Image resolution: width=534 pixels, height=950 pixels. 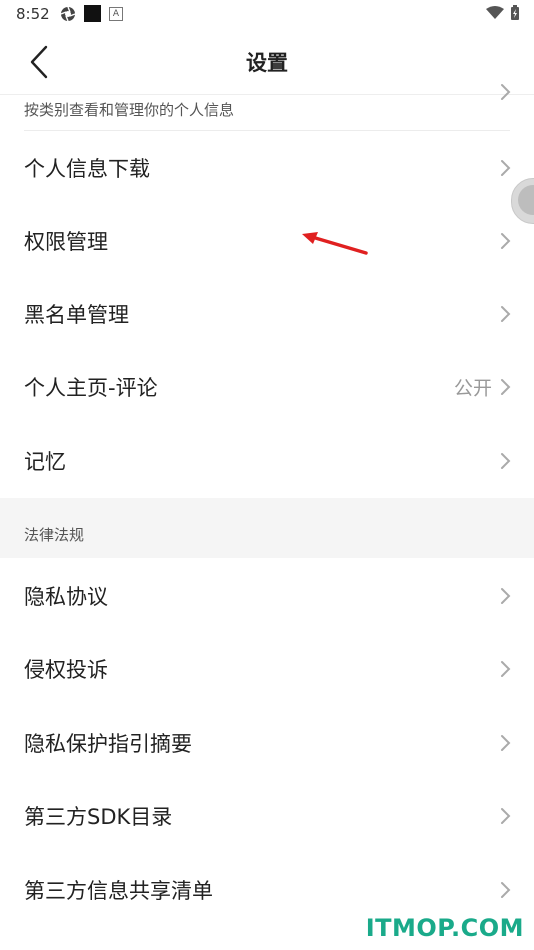 What do you see at coordinates (45, 461) in the screenshot?
I see `settings-item-label: 记忆` at bounding box center [45, 461].